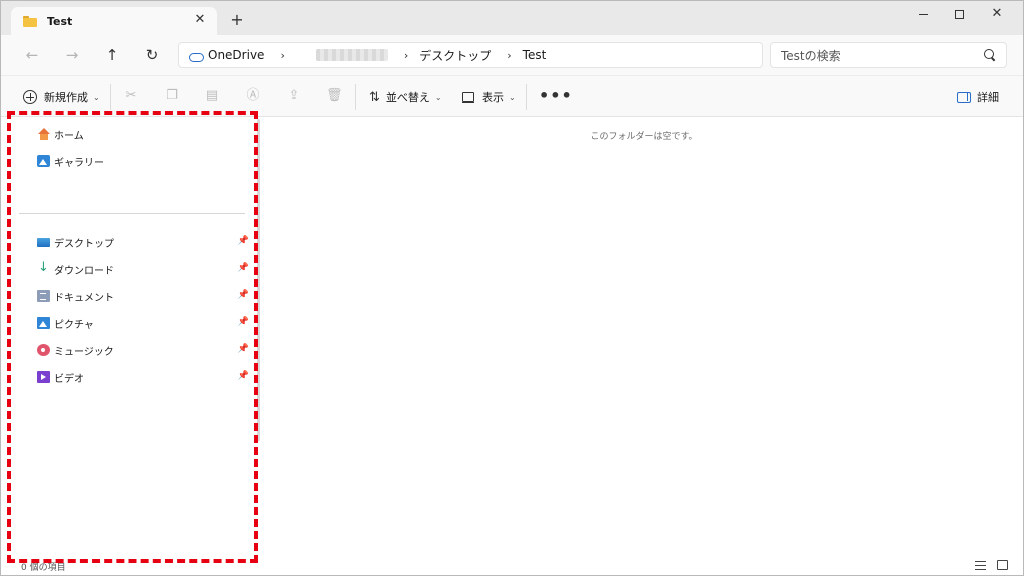 Image resolution: width=1024 pixels, height=576 pixels. I want to click on cut-icon: ✂, so click(131, 96).